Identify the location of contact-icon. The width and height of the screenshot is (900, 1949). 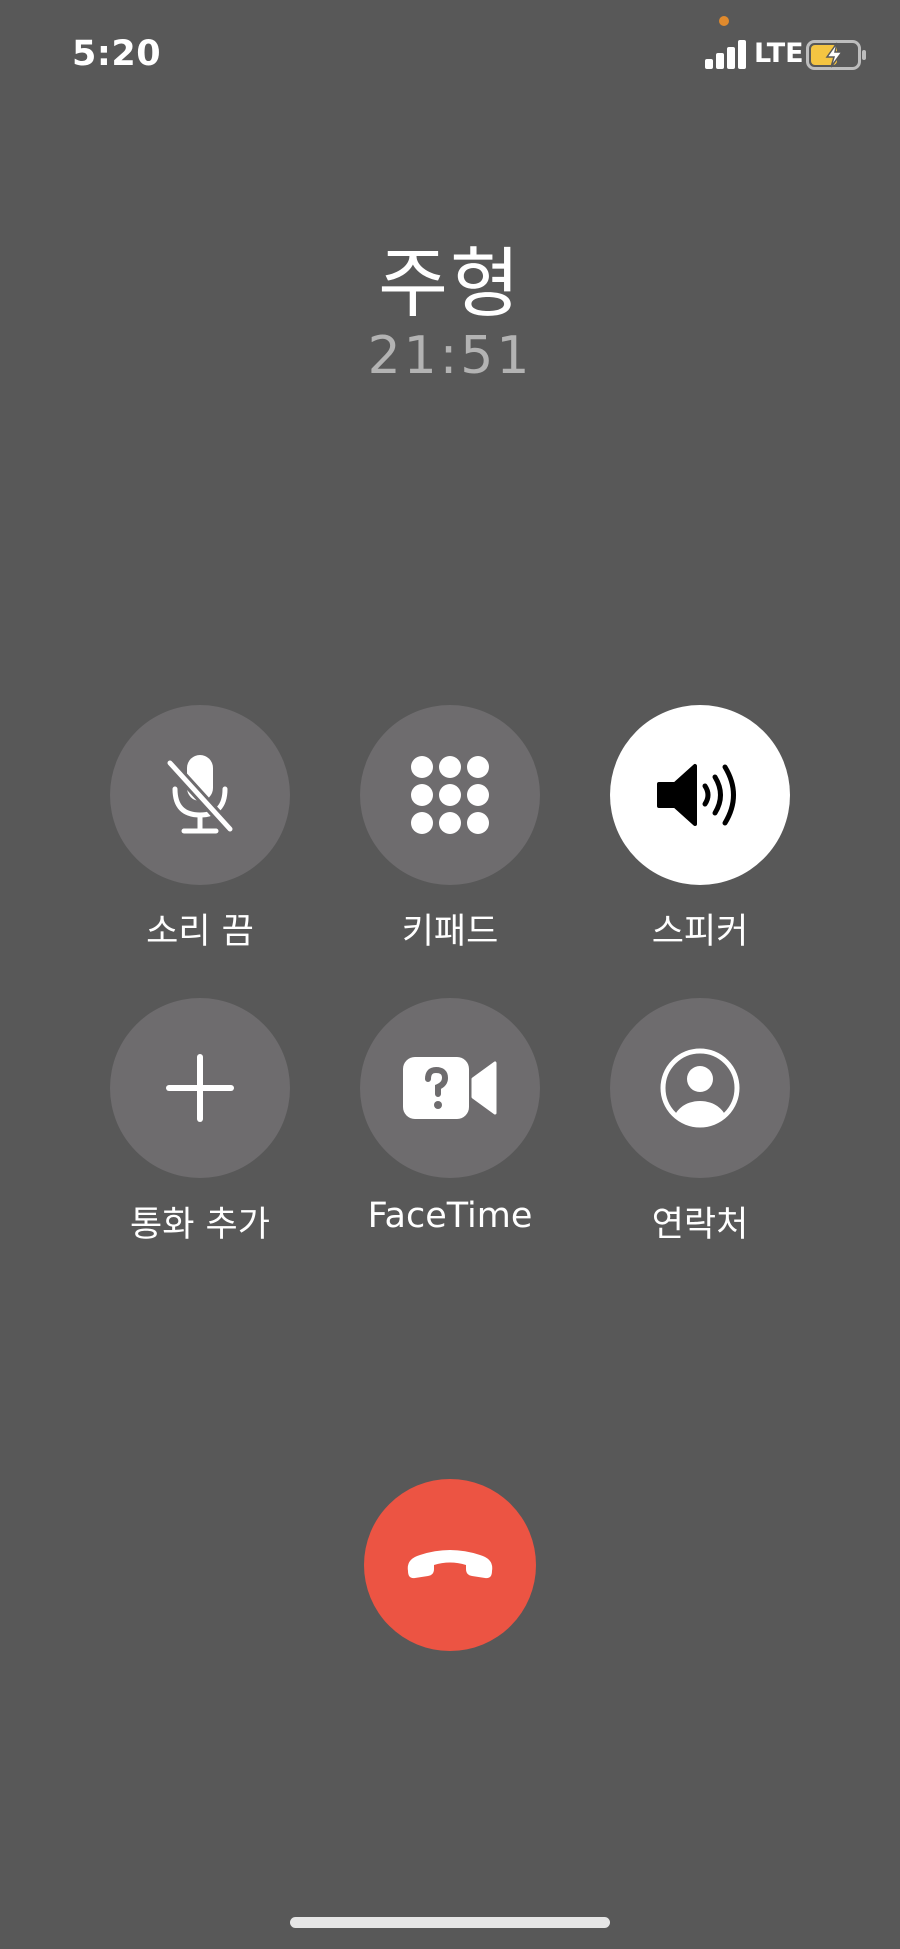
(700, 1088).